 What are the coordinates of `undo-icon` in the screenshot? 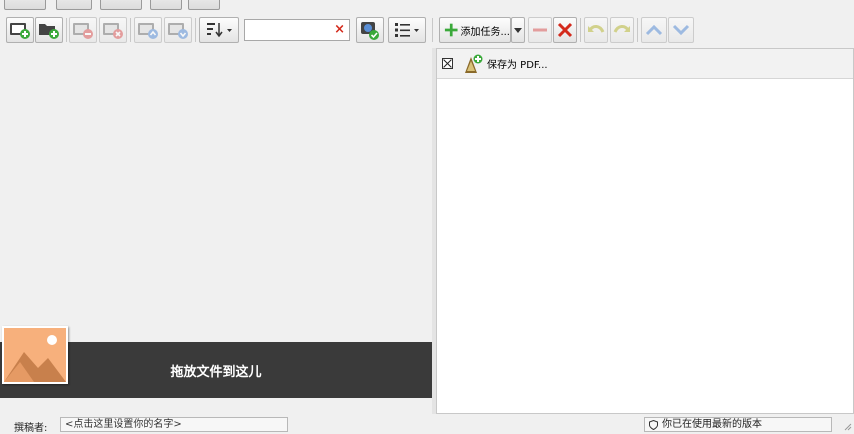 It's located at (596, 29).